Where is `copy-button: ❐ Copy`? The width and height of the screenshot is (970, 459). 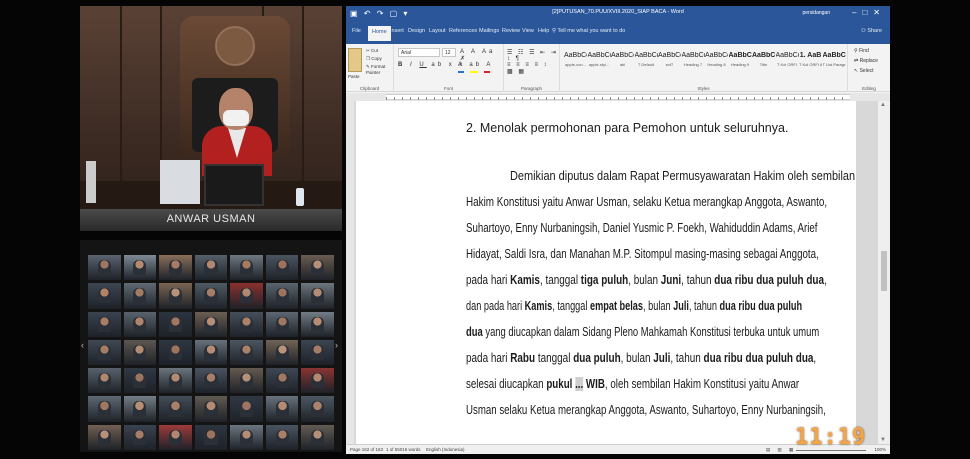 copy-button: ❐ Copy is located at coordinates (374, 59).